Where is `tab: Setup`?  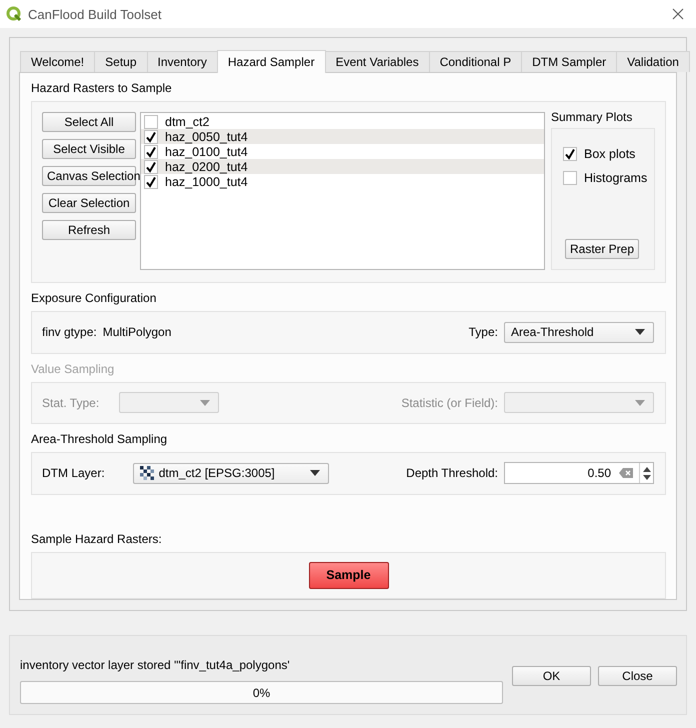 tab: Setup is located at coordinates (121, 61).